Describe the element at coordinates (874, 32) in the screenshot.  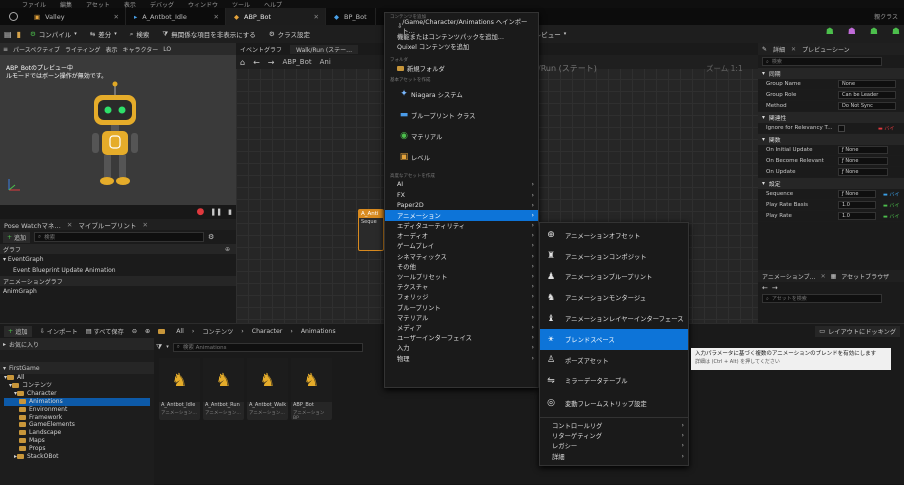
I see `blueprint-mode-icon: ☗` at that location.